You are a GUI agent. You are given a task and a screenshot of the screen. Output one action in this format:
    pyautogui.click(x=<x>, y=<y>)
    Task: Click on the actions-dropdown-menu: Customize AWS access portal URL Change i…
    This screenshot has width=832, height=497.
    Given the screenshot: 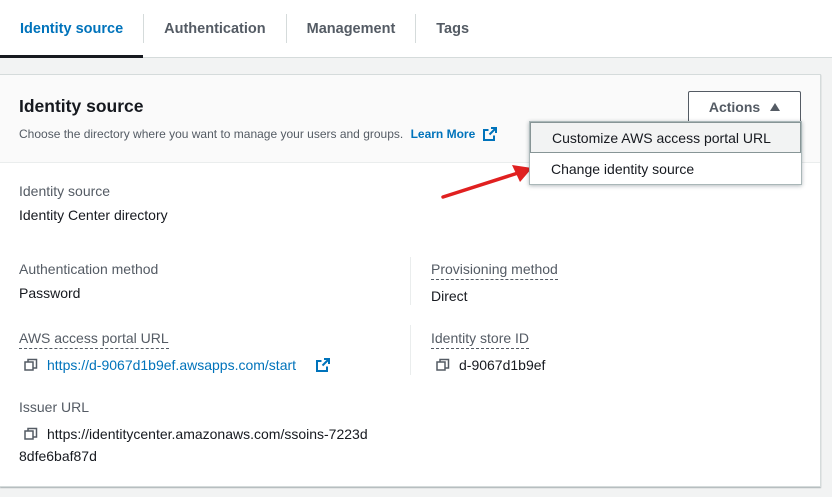 What is the action you would take?
    pyautogui.click(x=665, y=153)
    